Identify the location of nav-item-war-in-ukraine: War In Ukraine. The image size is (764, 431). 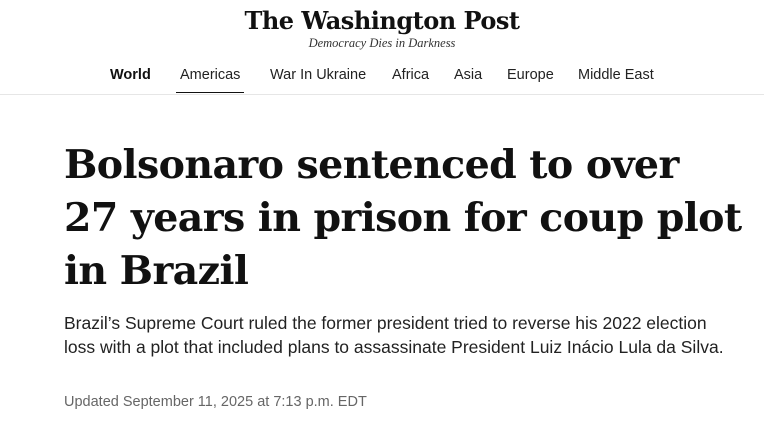
(318, 75).